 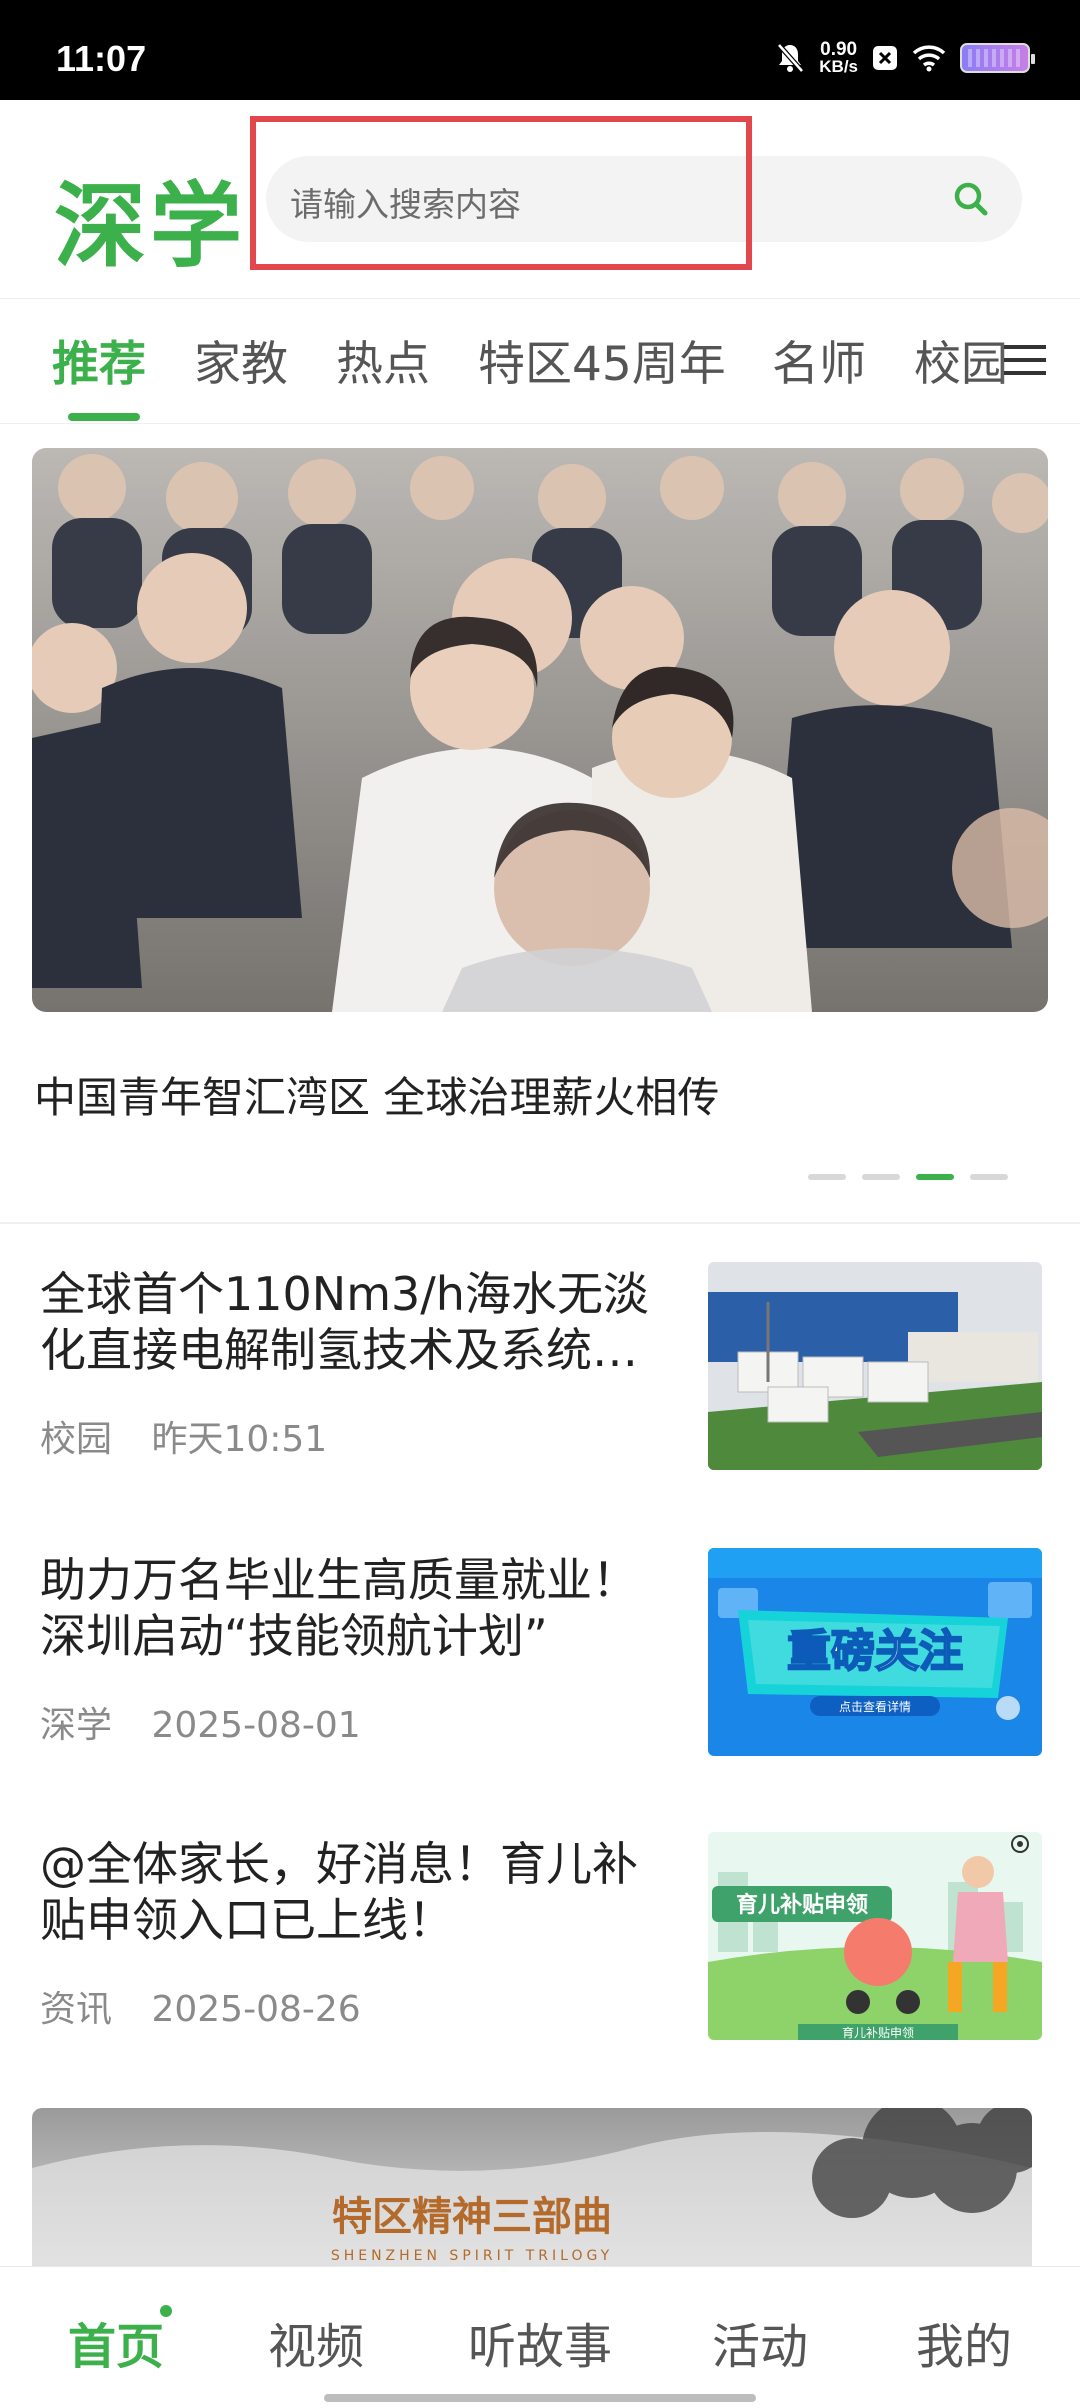 What do you see at coordinates (540, 50) in the screenshot?
I see `status-bar: 11:07 0.90 KB/s` at bounding box center [540, 50].